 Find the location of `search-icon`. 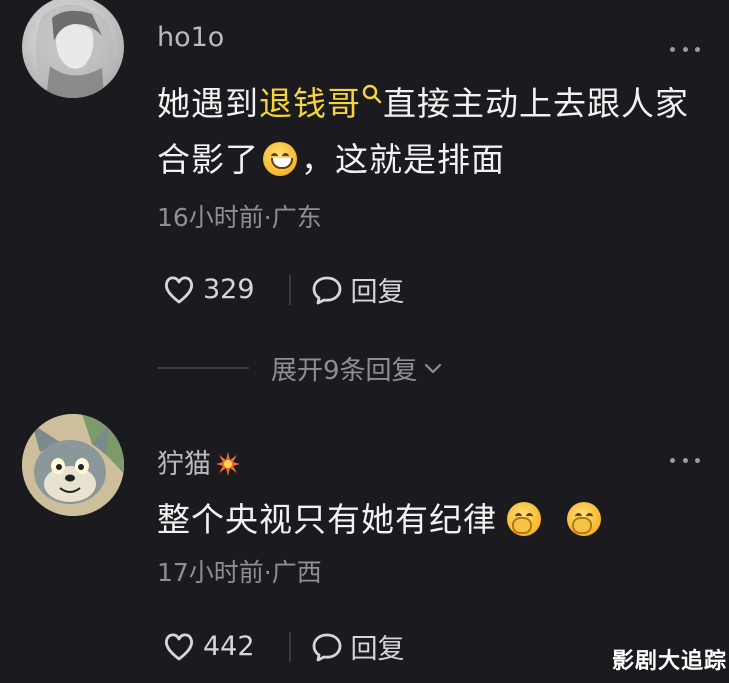

search-icon is located at coordinates (372, 94).